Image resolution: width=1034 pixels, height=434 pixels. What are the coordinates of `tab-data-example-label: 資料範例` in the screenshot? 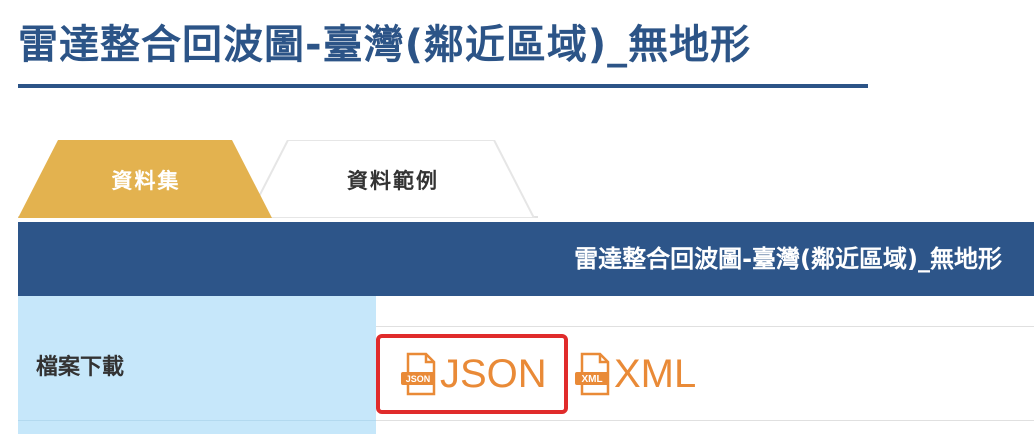 It's located at (393, 181).